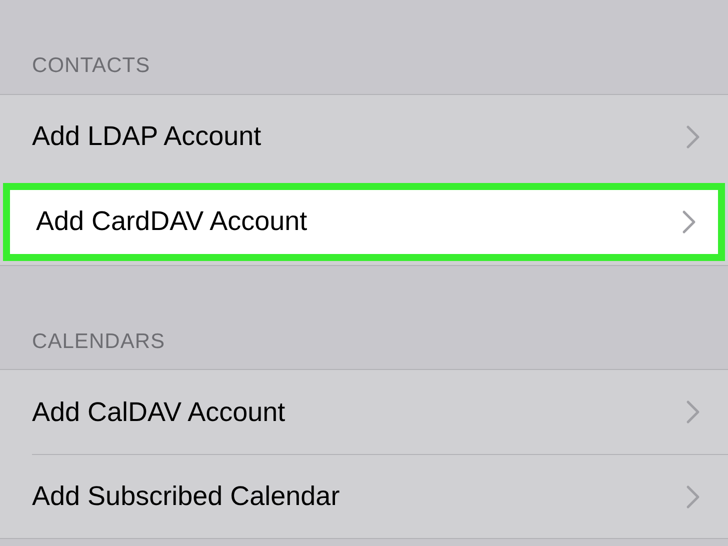 This screenshot has width=728, height=546. I want to click on settings-row: Add Subscribed Calendar, so click(380, 496).